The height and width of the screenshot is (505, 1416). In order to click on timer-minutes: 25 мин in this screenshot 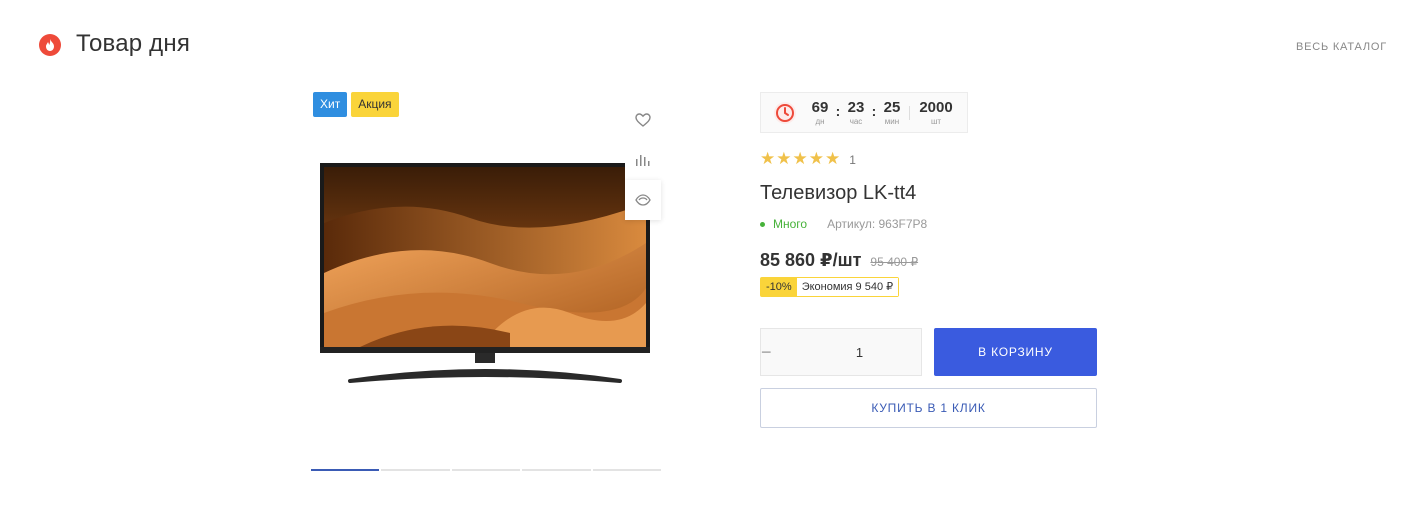, I will do `click(892, 112)`.